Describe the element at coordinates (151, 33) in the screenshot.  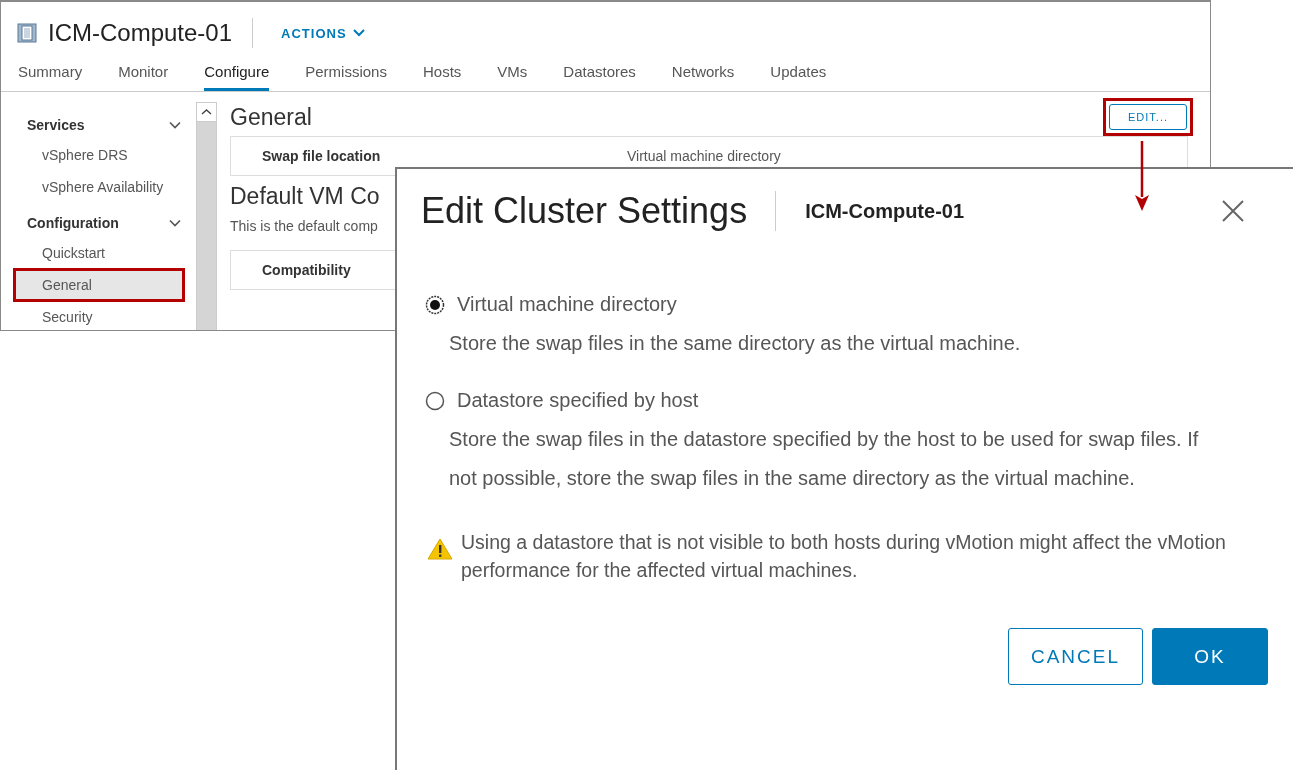
I see `window-title: ICM-Compute-01` at that location.